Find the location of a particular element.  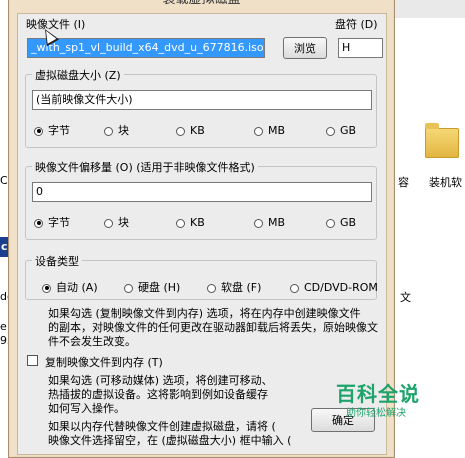

info-text: 热插拔的虚拟设备。这将影响到例如设备缓存 is located at coordinates (158, 394).